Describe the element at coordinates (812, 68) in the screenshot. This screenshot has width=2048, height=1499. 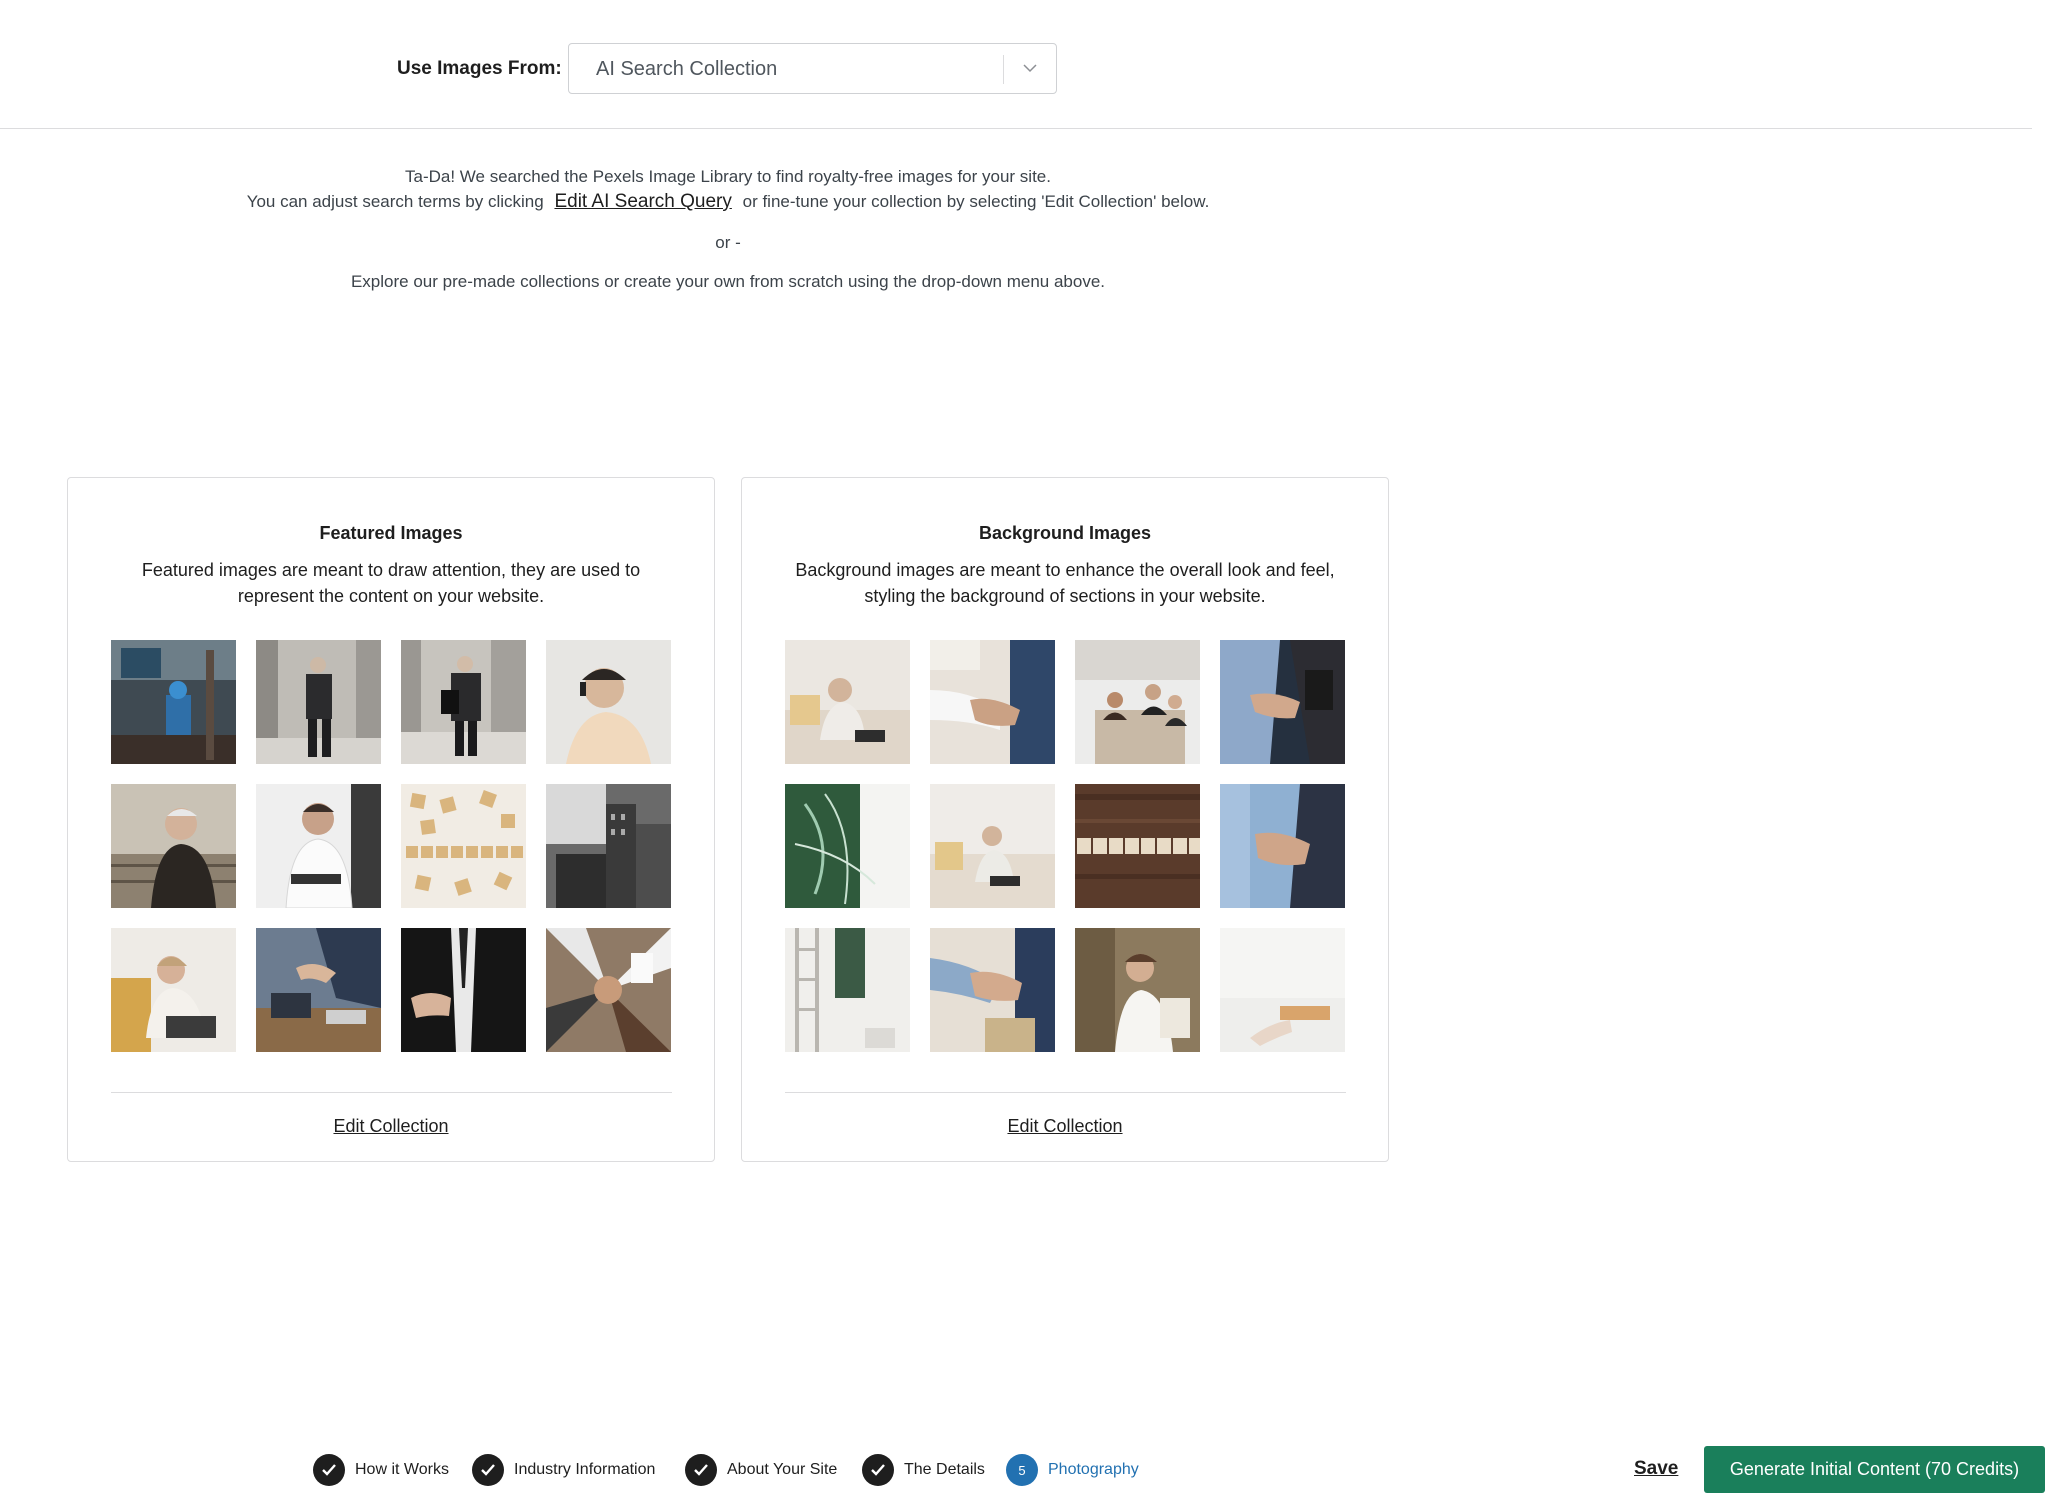
I see `image-source-select: AI Search Collection` at that location.